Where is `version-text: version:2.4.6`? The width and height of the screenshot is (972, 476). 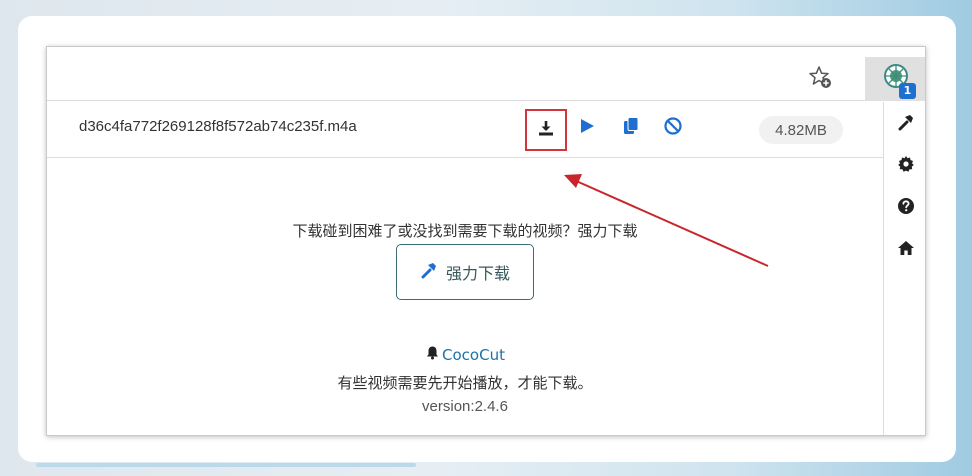
version-text: version:2.4.6 is located at coordinates (465, 406).